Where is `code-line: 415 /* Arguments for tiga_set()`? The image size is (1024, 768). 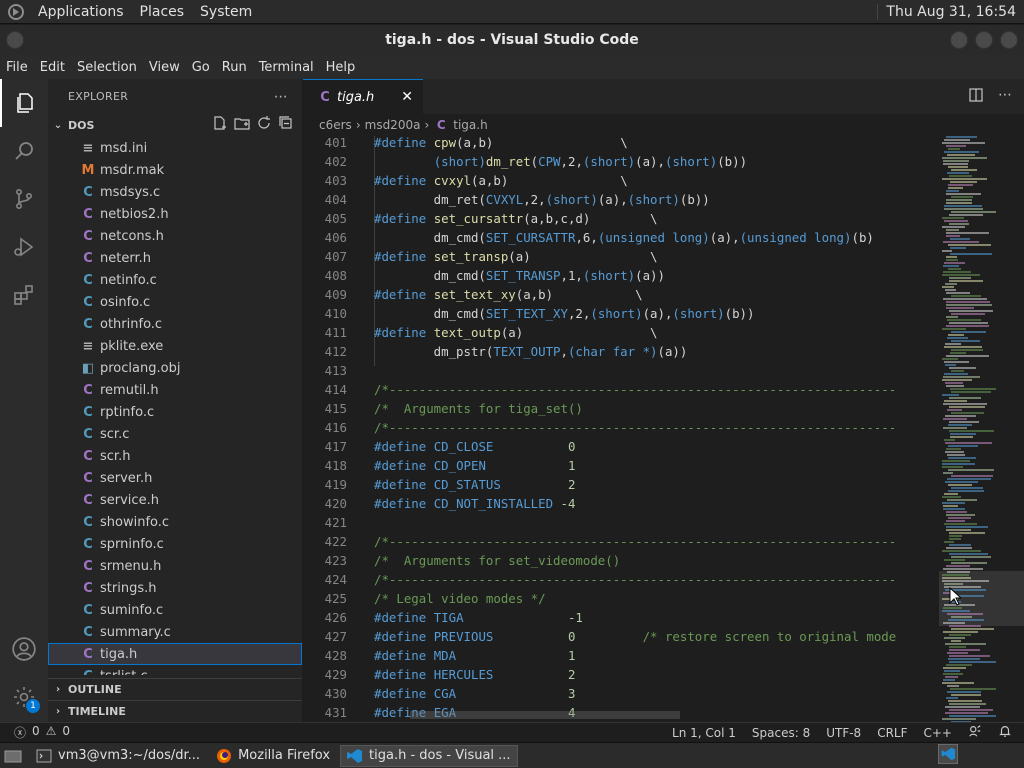 code-line: 415 /* Arguments for tiga_set() is located at coordinates (621, 408).